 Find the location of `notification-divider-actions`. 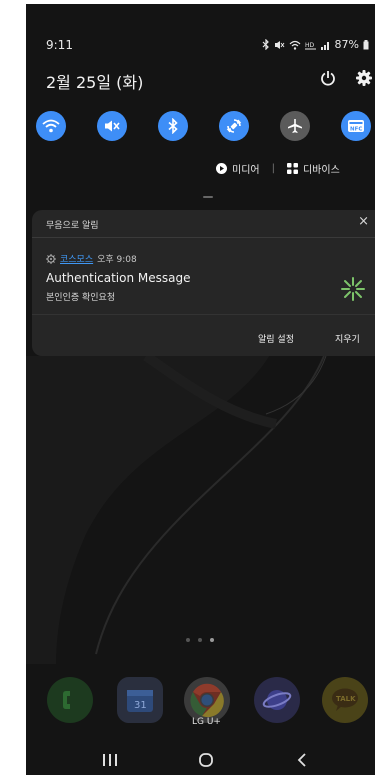

notification-divider-actions is located at coordinates (203, 314).